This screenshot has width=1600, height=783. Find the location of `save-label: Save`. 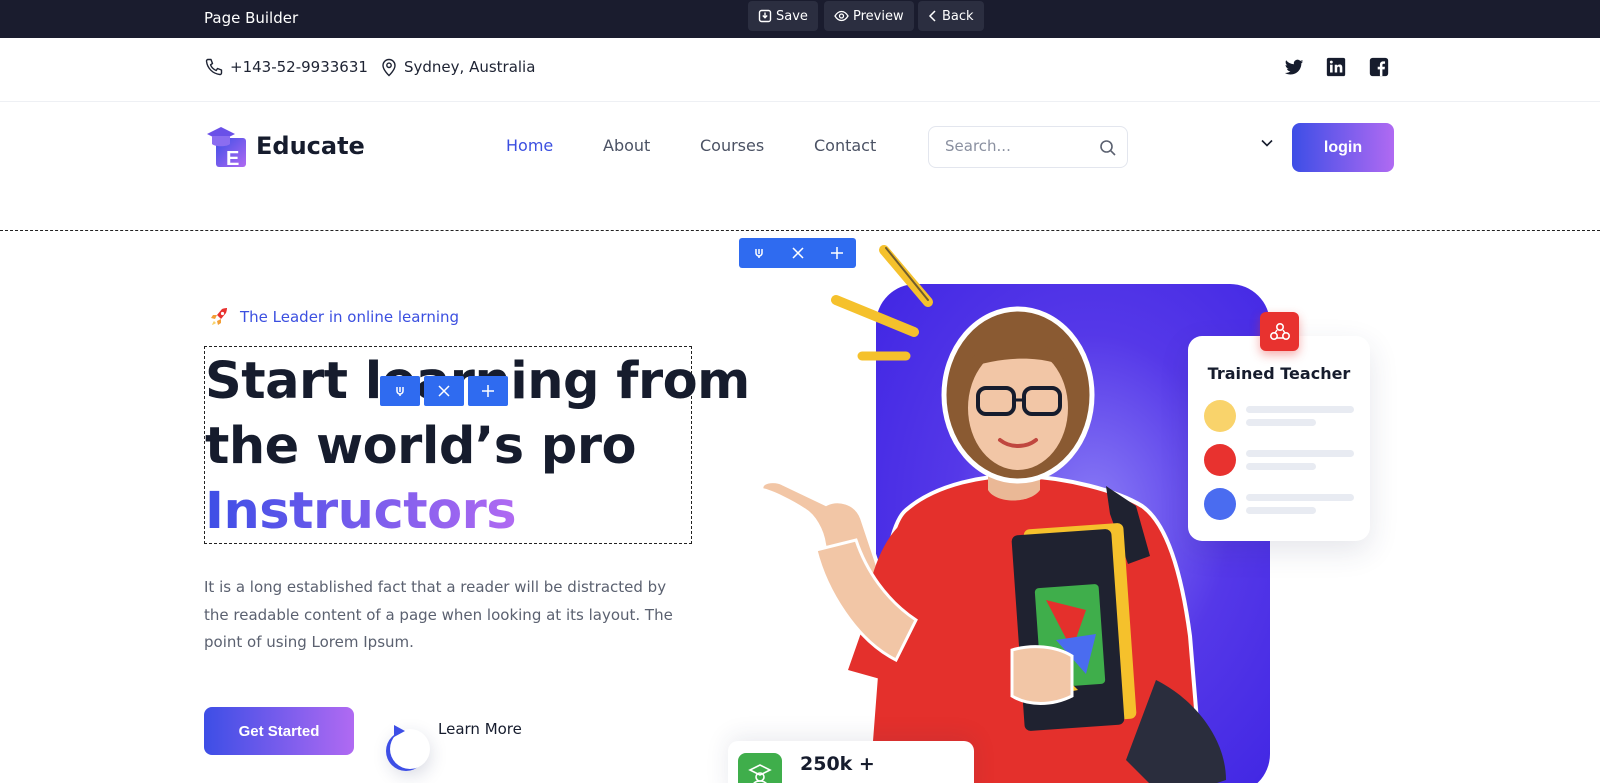

save-label: Save is located at coordinates (792, 16).